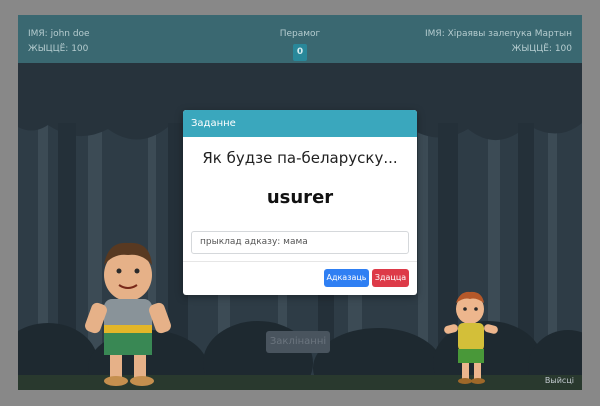 The image size is (600, 406). What do you see at coordinates (346, 278) in the screenshot?
I see `answer-button: Адказаць` at bounding box center [346, 278].